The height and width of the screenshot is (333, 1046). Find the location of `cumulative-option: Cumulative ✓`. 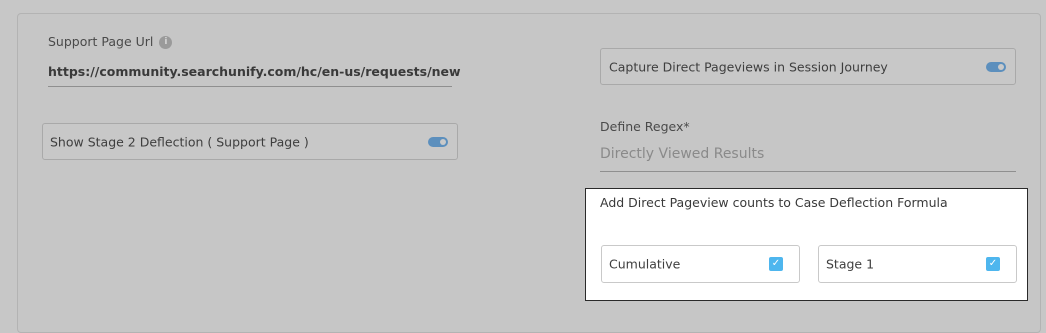

cumulative-option: Cumulative ✓ is located at coordinates (700, 264).